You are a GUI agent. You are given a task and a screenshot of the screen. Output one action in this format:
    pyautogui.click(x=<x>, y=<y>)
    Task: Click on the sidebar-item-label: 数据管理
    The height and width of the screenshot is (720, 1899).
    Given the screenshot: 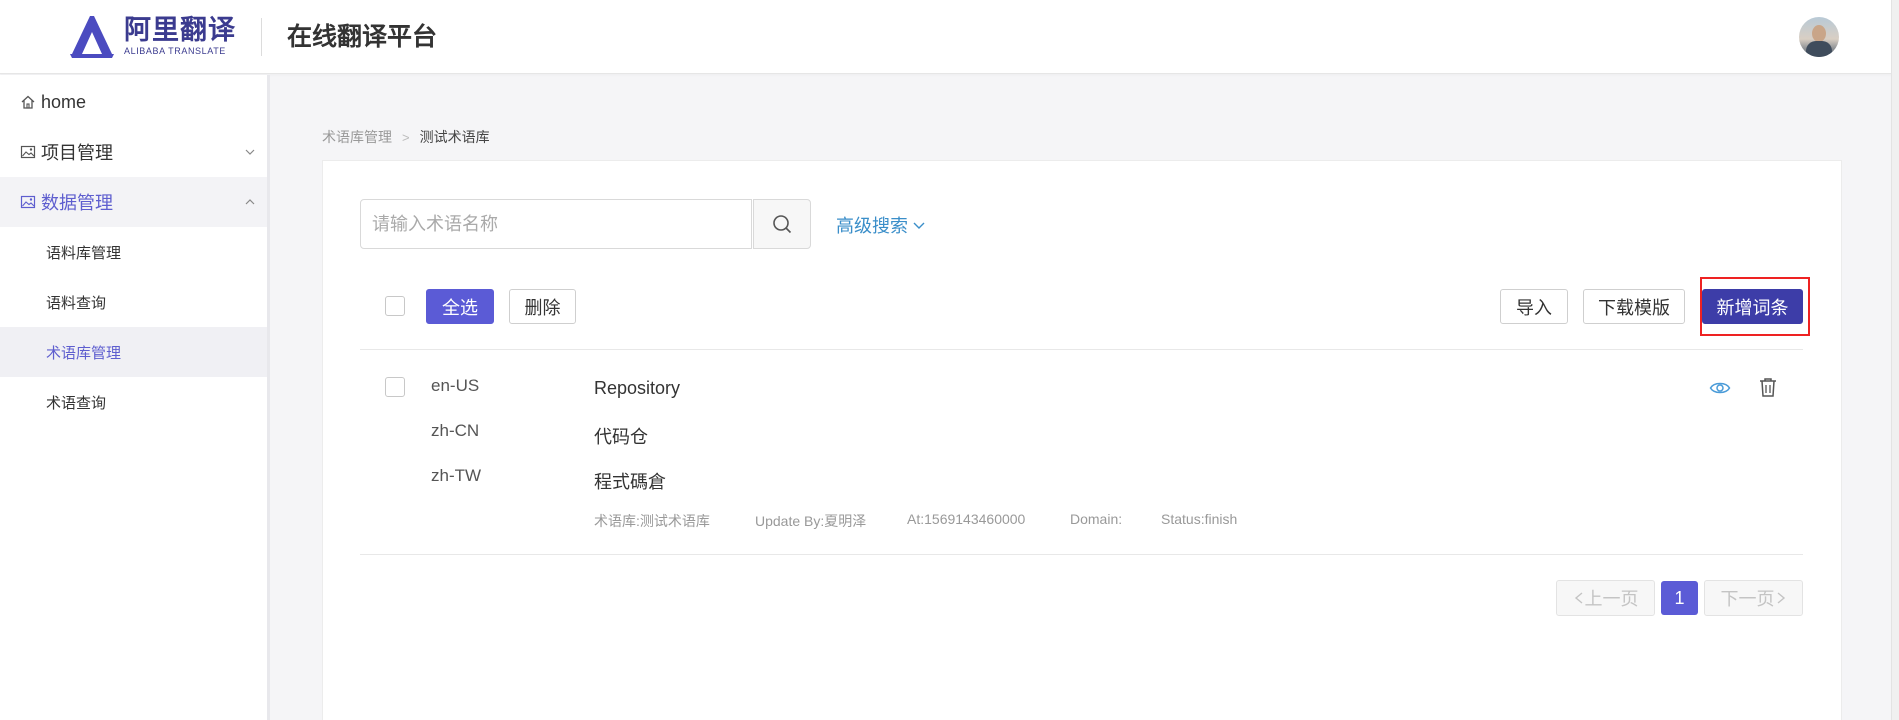 What is the action you would take?
    pyautogui.click(x=77, y=203)
    